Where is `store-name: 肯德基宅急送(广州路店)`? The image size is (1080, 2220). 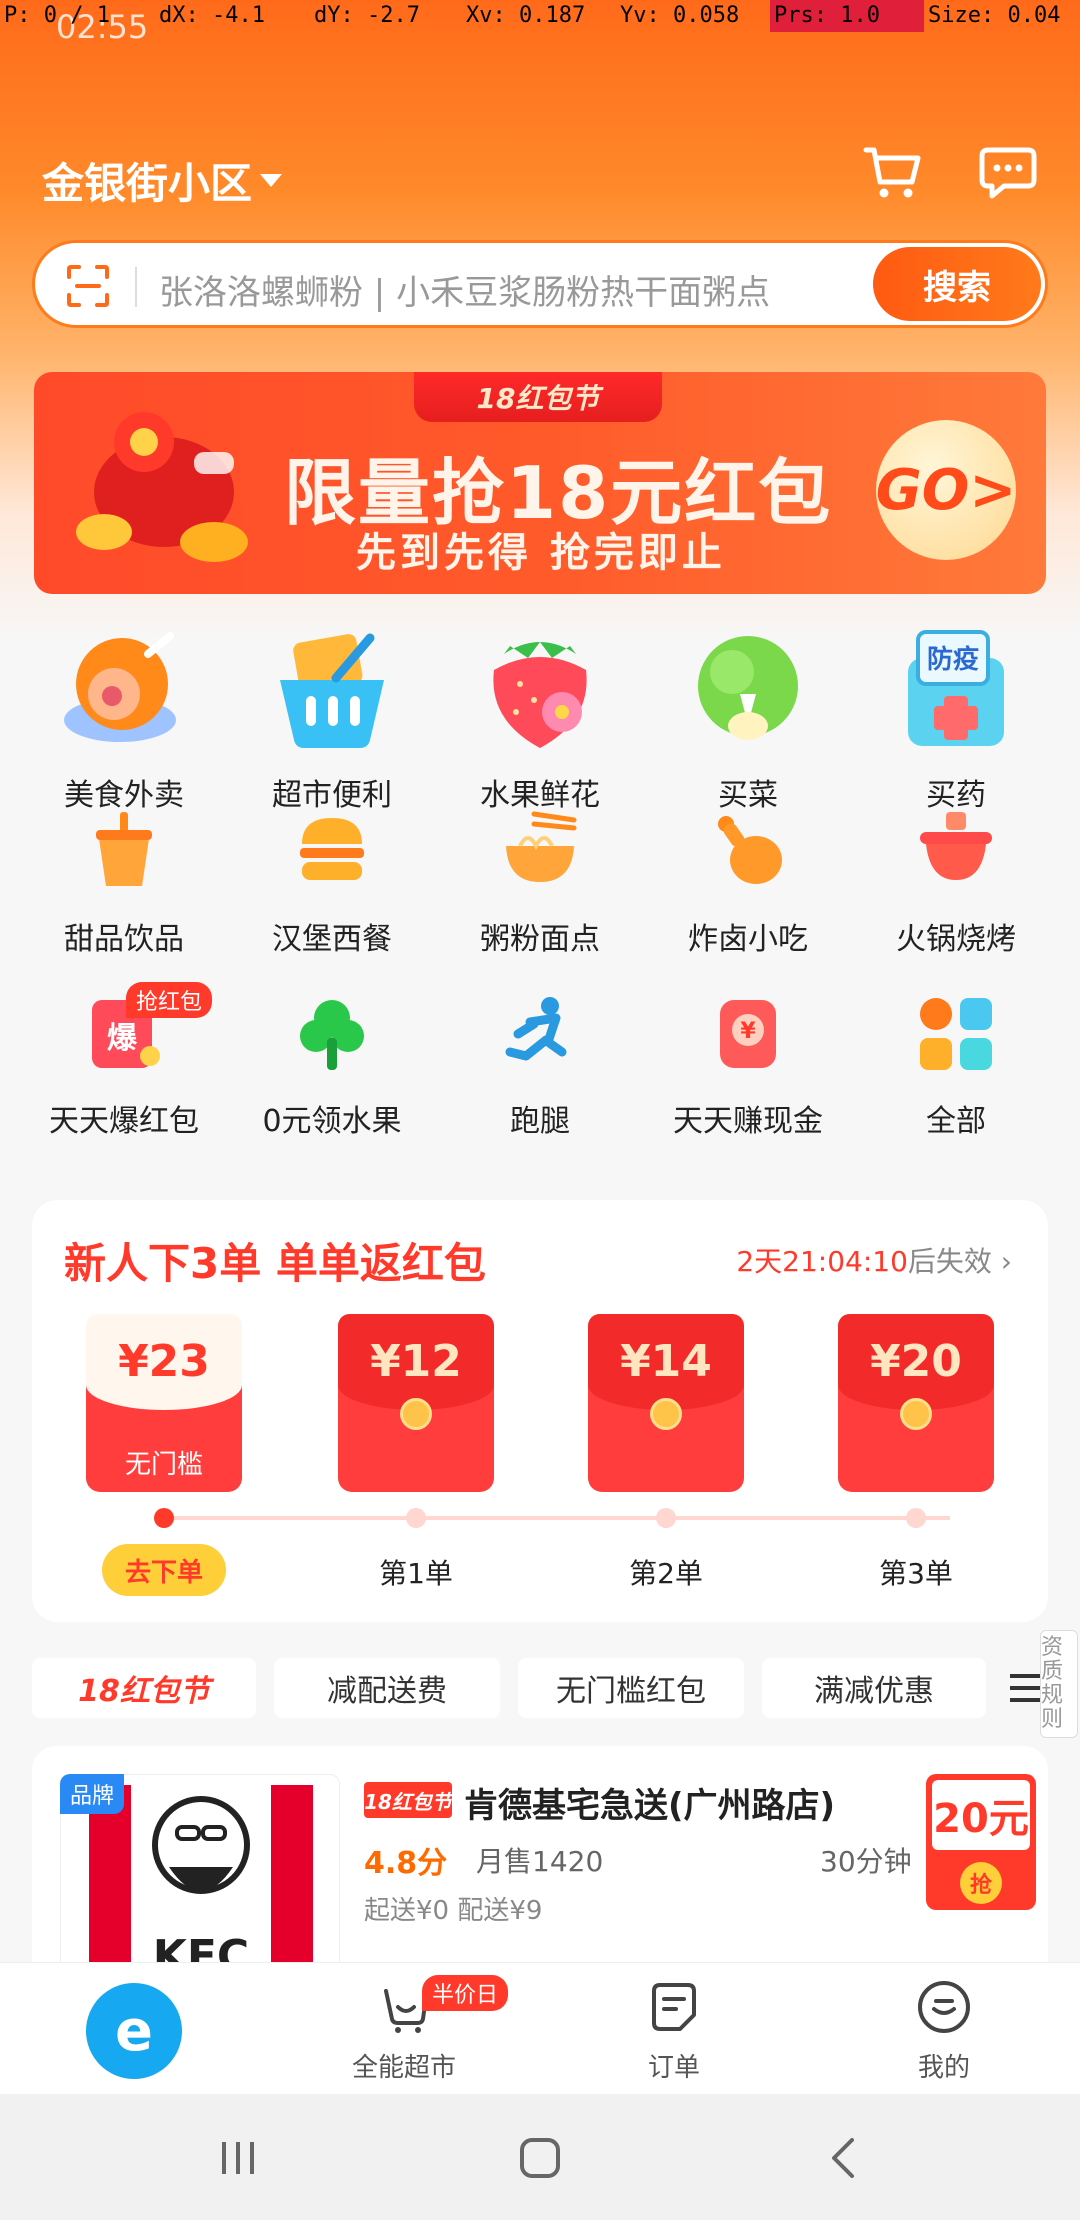
store-name: 肯德基宅急送(广州路店) is located at coordinates (650, 1806).